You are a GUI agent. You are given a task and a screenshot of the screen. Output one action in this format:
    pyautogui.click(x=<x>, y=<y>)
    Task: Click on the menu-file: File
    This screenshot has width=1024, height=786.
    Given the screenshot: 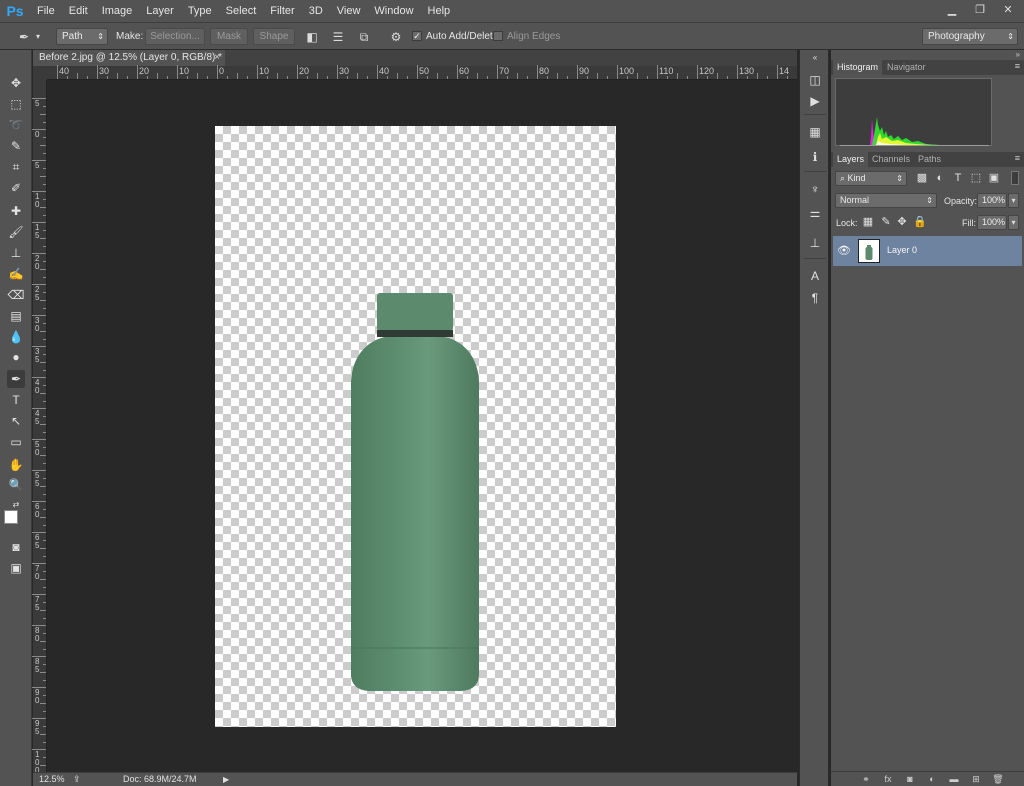 What is the action you would take?
    pyautogui.click(x=46, y=11)
    